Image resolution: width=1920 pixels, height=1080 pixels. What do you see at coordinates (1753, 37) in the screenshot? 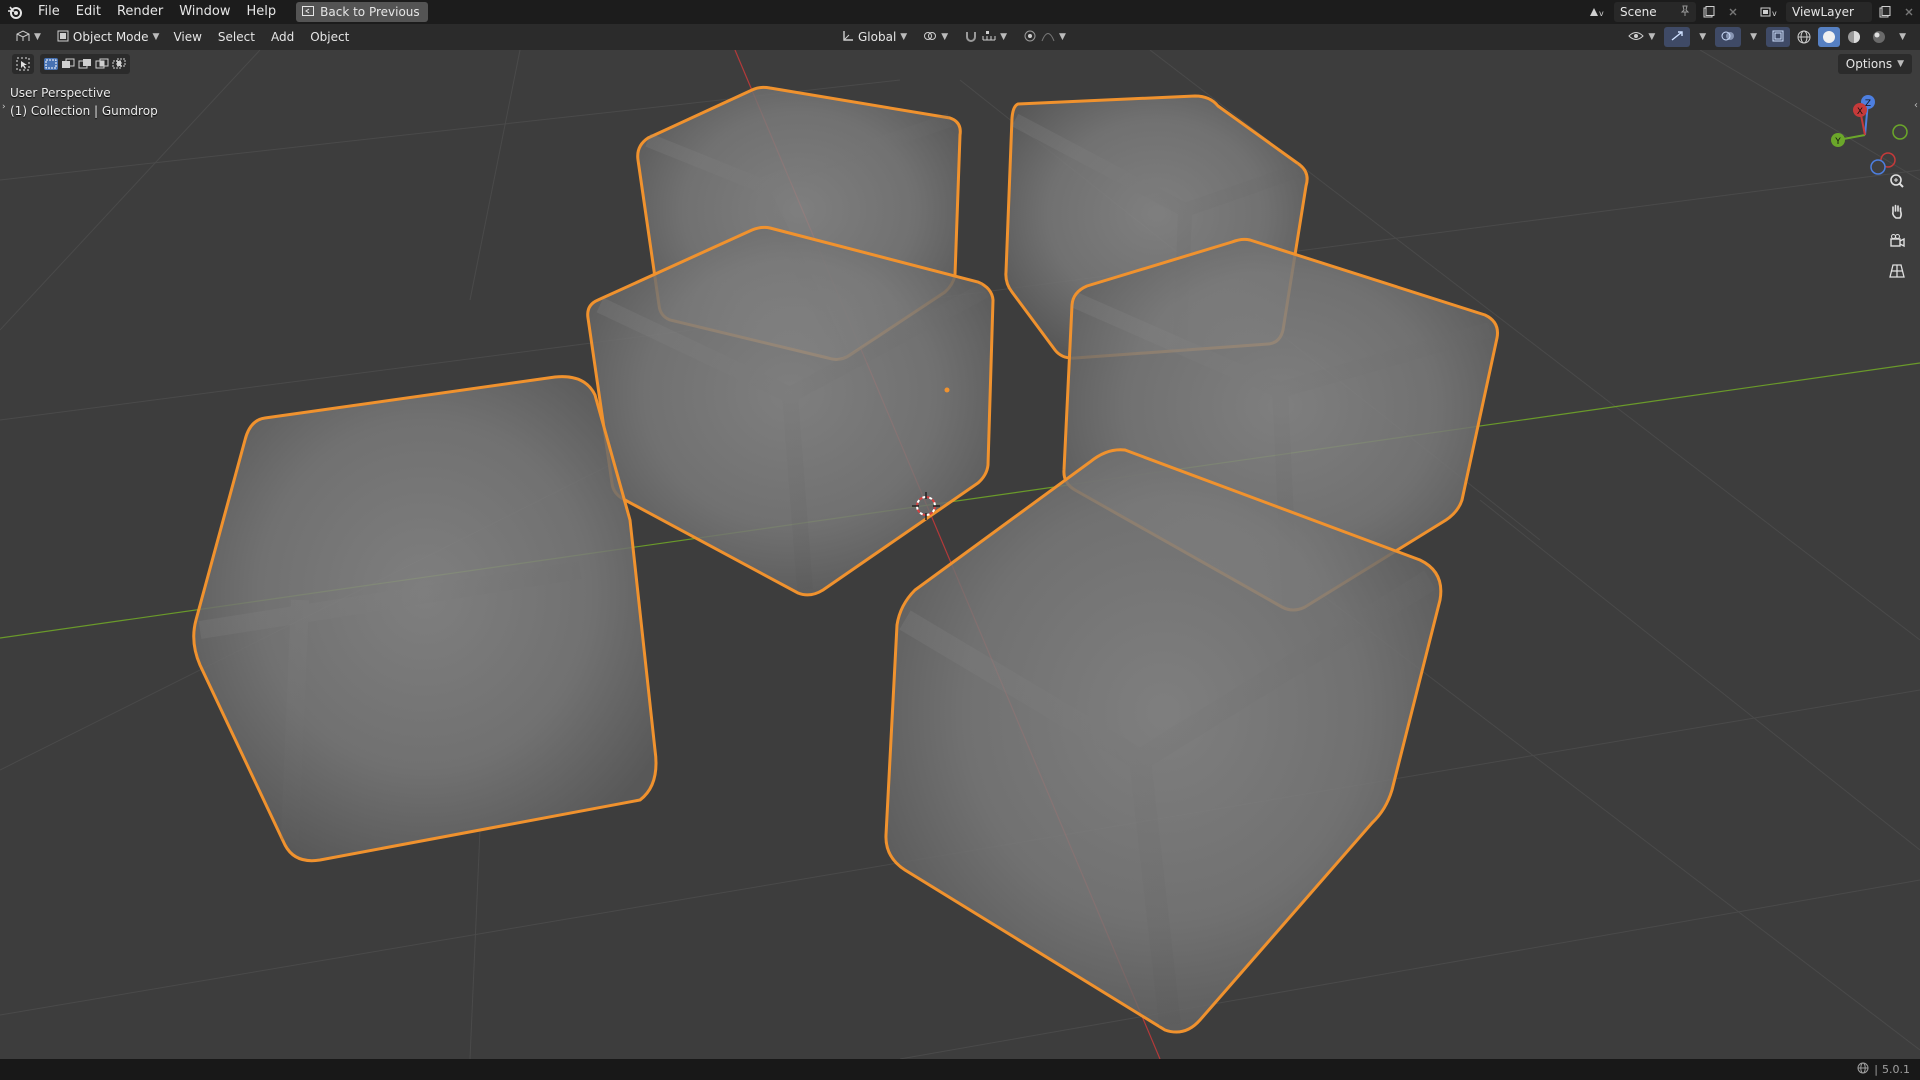
I see `overlays-options-dropdown: ▼` at bounding box center [1753, 37].